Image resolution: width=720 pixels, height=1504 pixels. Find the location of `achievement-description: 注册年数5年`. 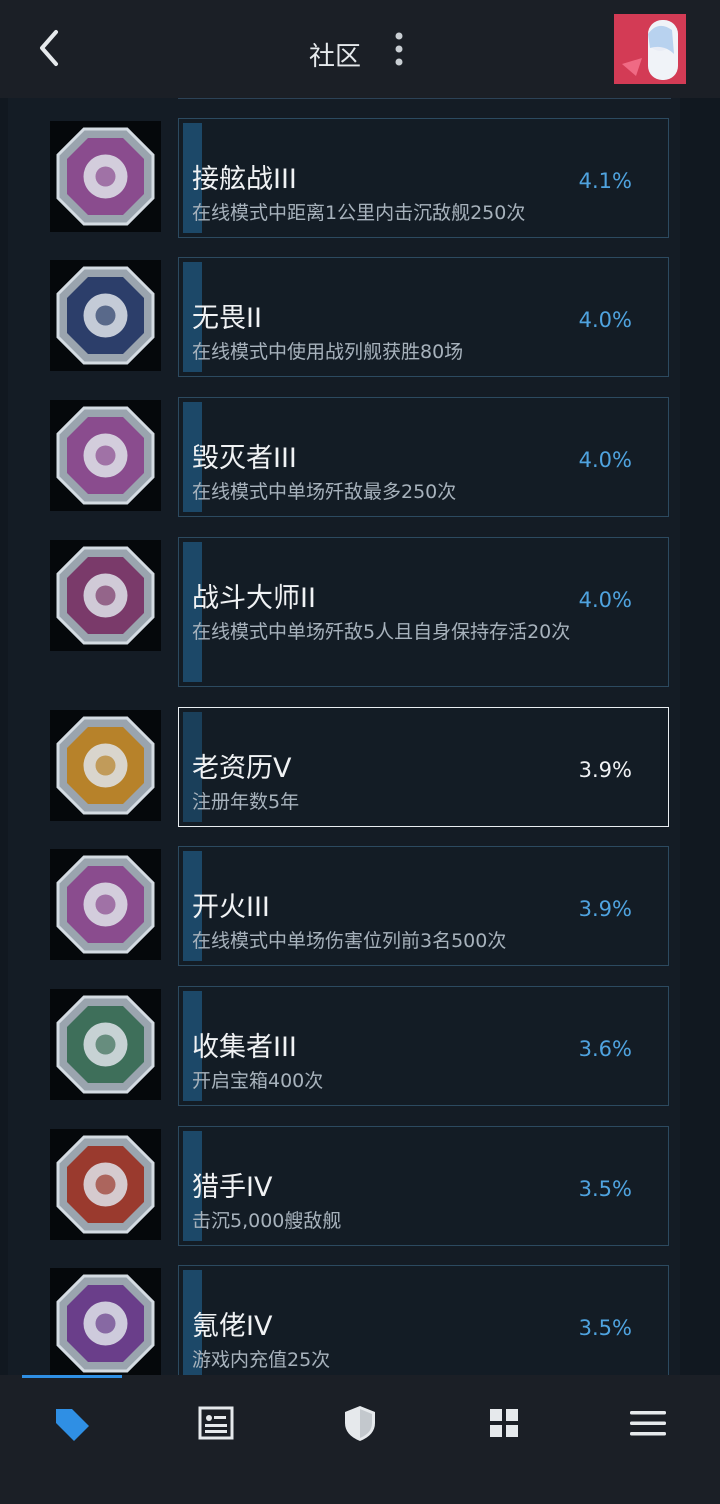

achievement-description: 注册年数5年 is located at coordinates (246, 802).